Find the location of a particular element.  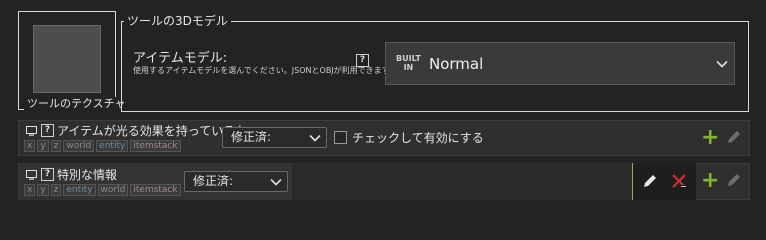

item-model-value: Normal is located at coordinates (456, 64).